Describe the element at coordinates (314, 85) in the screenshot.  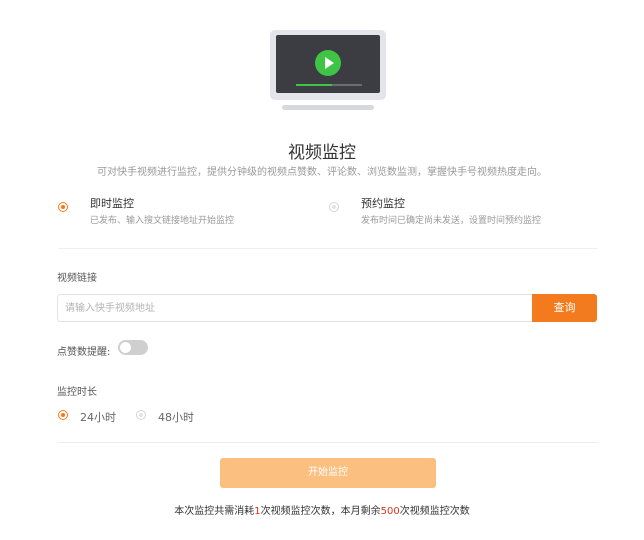
I see `video-progress-fill` at that location.